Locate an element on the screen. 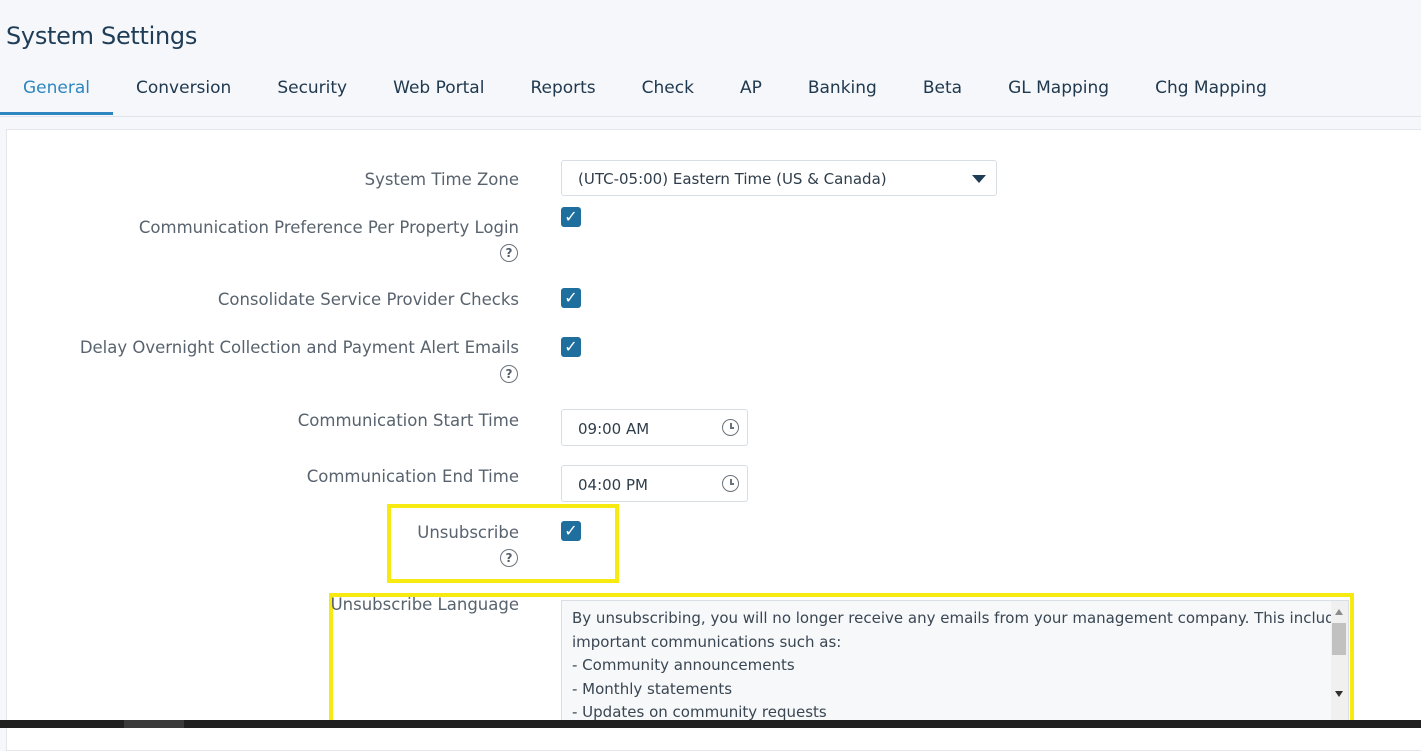 The width and height of the screenshot is (1421, 751). end-time-value: 04:00 PM is located at coordinates (613, 485).